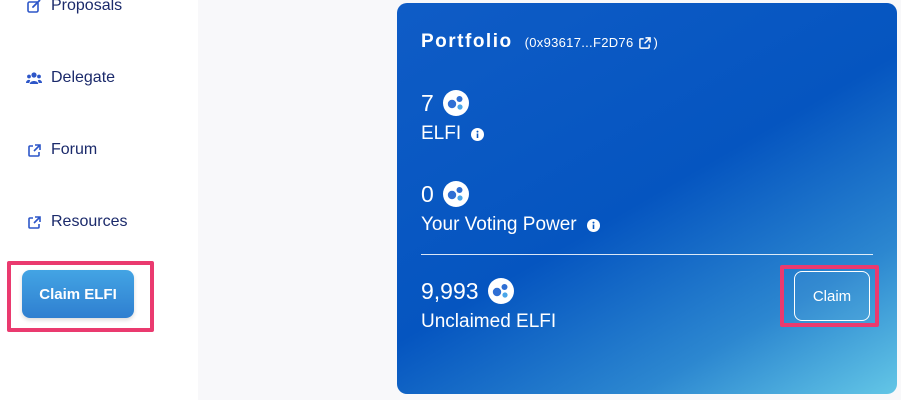 This screenshot has height=400, width=901. I want to click on sidebar-item-delegate: Delegate, so click(70, 78).